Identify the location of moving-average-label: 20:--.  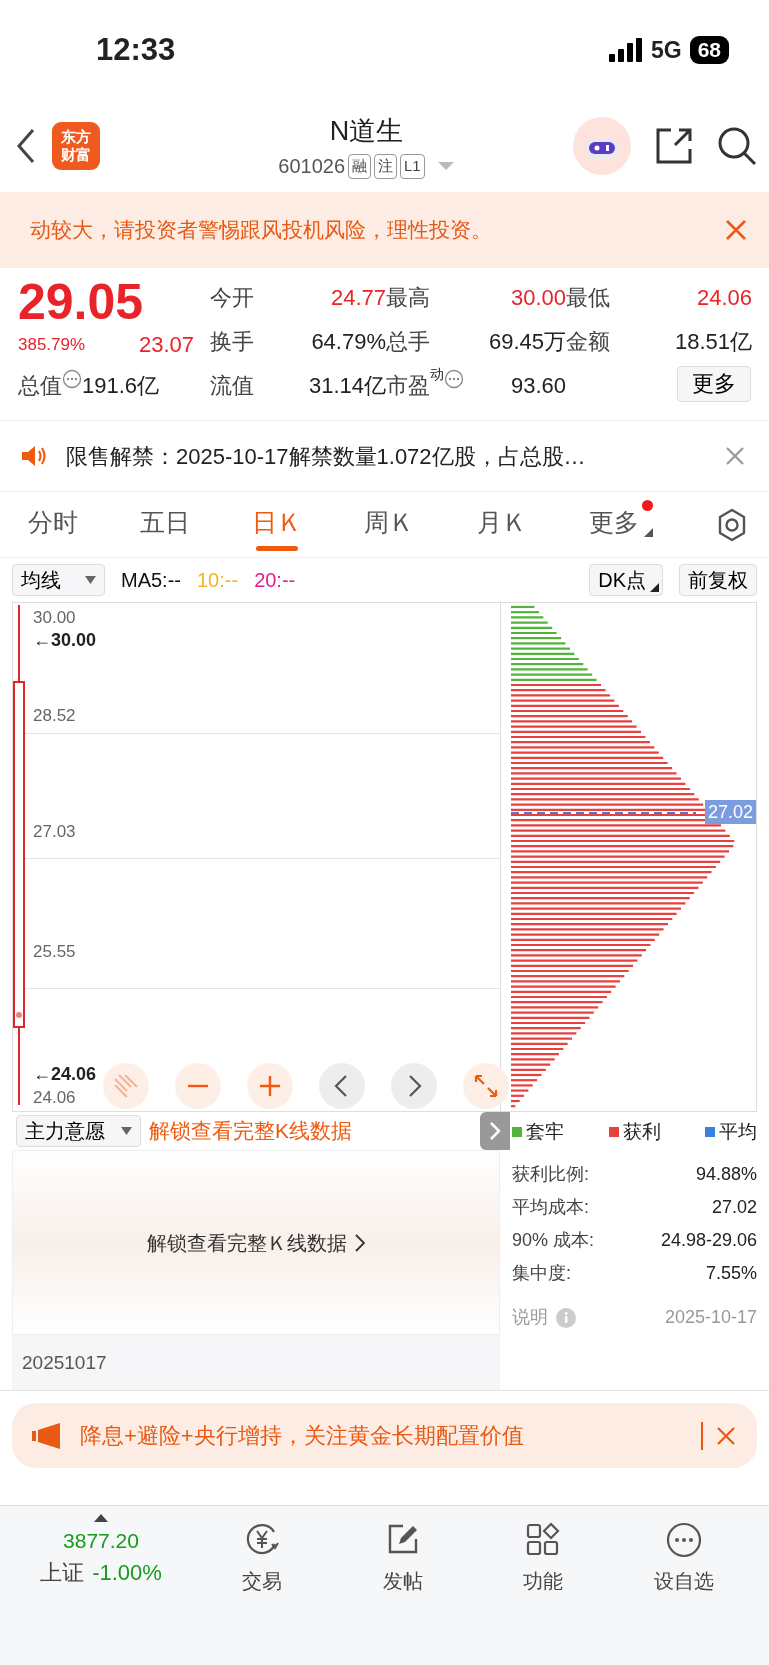
(275, 580).